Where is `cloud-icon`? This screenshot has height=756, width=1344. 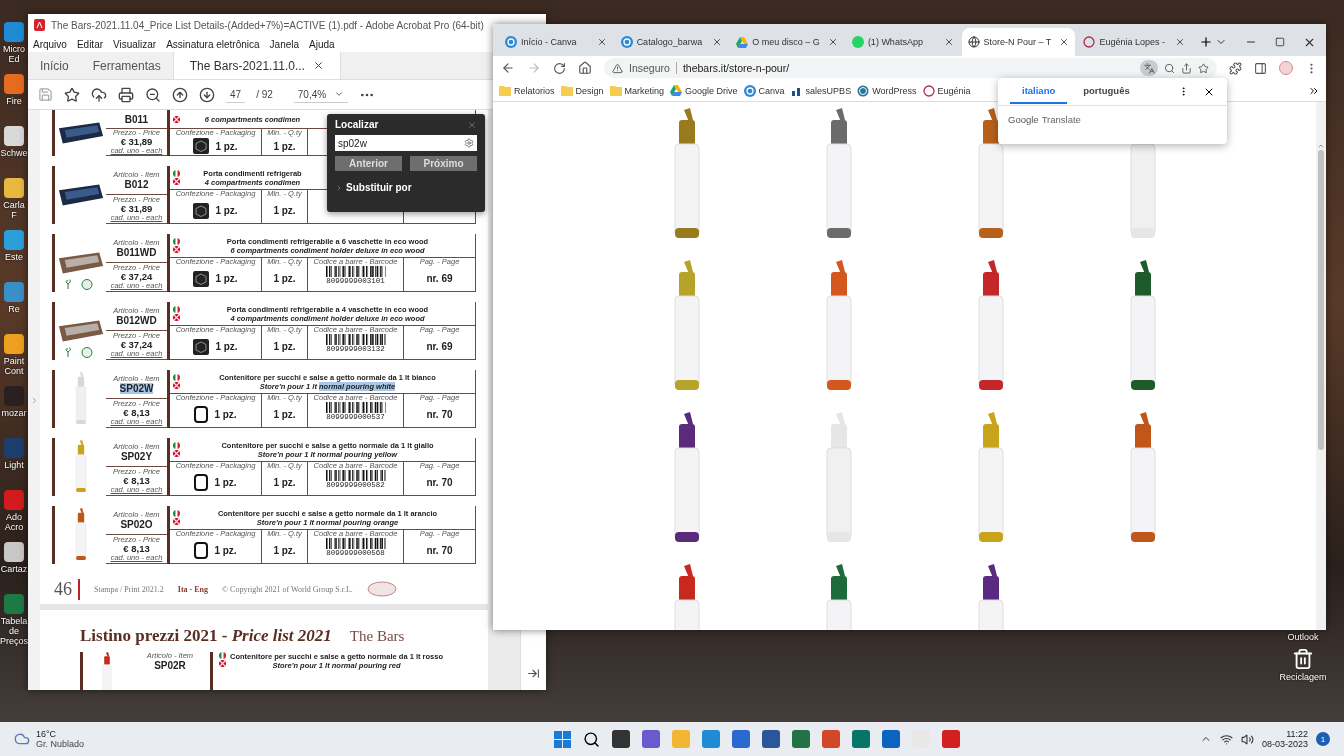
cloud-icon is located at coordinates (22, 739).